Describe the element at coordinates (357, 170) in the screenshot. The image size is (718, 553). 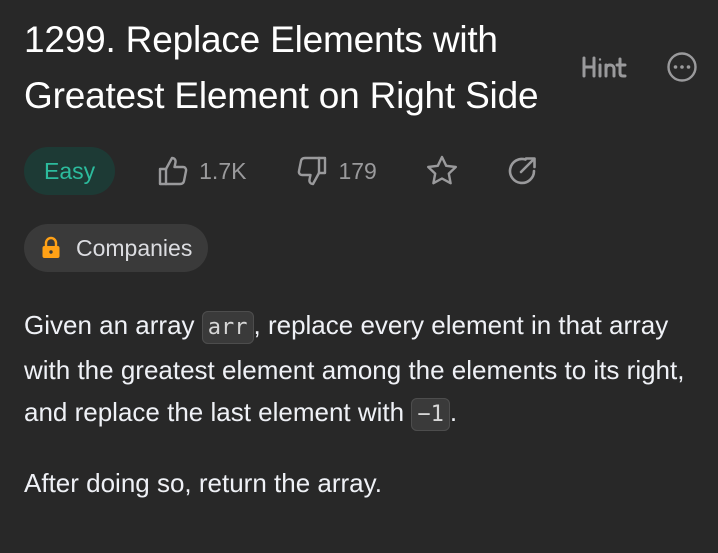
I see `dislike-count: 179` at that location.